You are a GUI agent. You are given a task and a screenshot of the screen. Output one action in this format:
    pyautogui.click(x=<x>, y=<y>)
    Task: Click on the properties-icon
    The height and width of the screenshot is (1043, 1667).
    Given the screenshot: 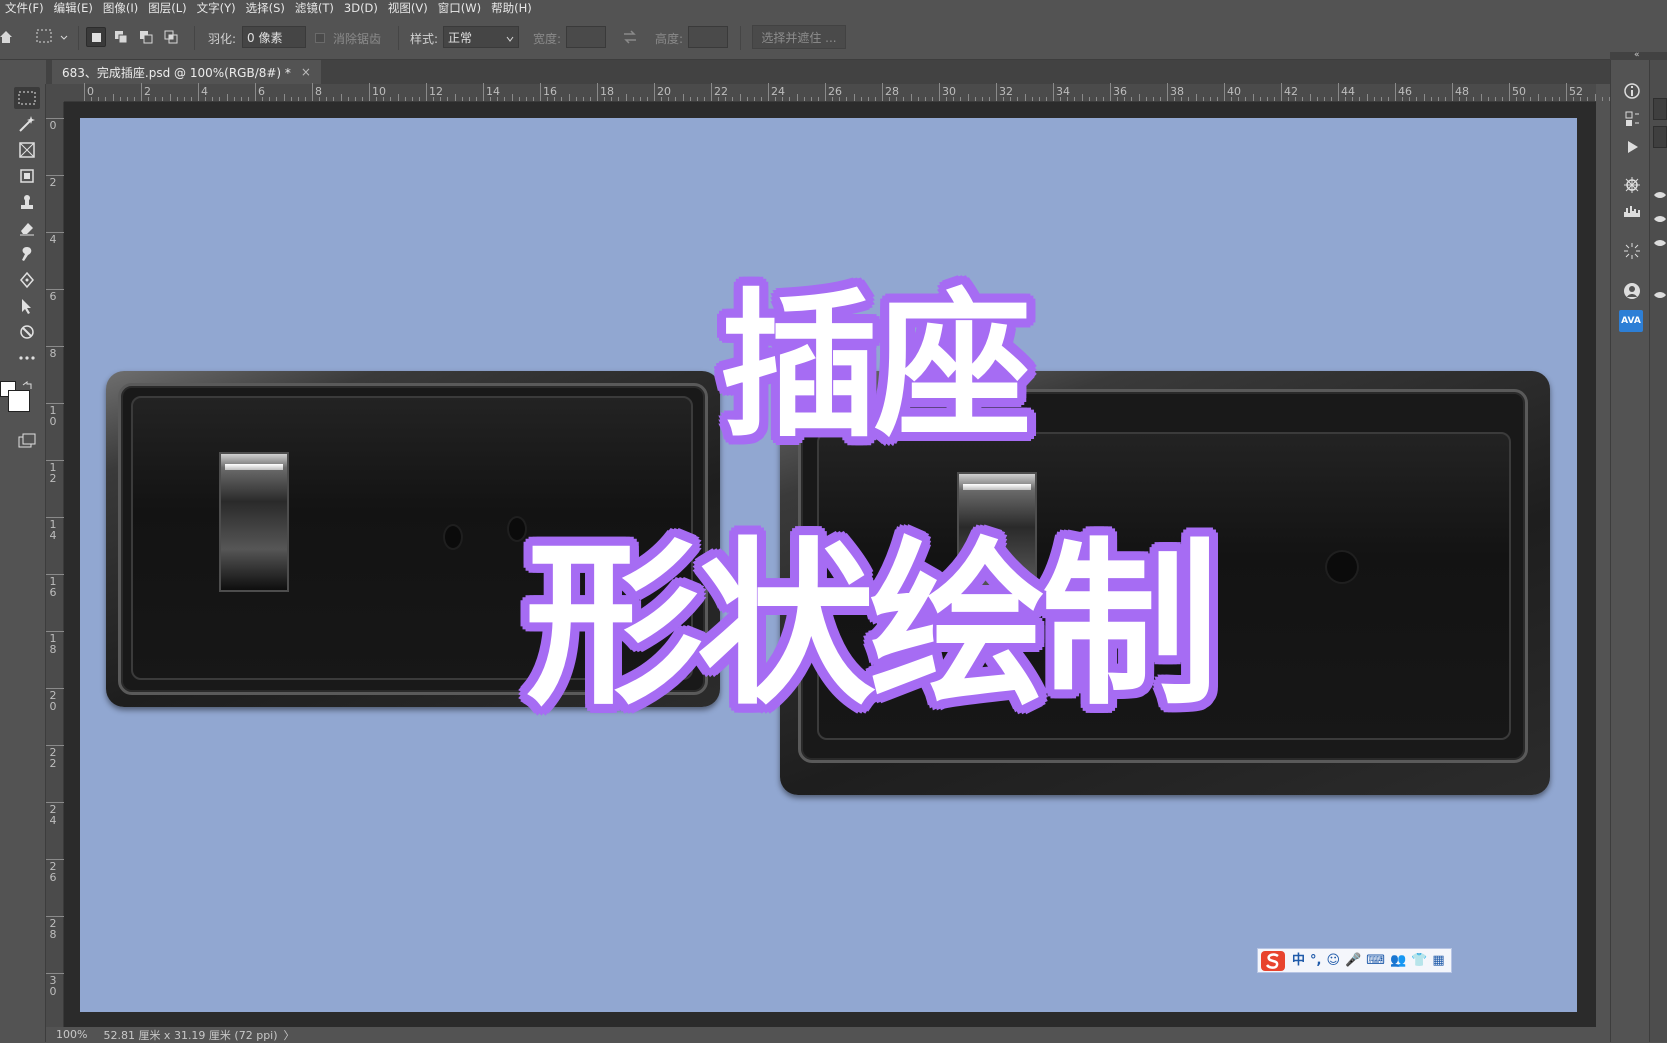 What is the action you would take?
    pyautogui.click(x=1632, y=119)
    